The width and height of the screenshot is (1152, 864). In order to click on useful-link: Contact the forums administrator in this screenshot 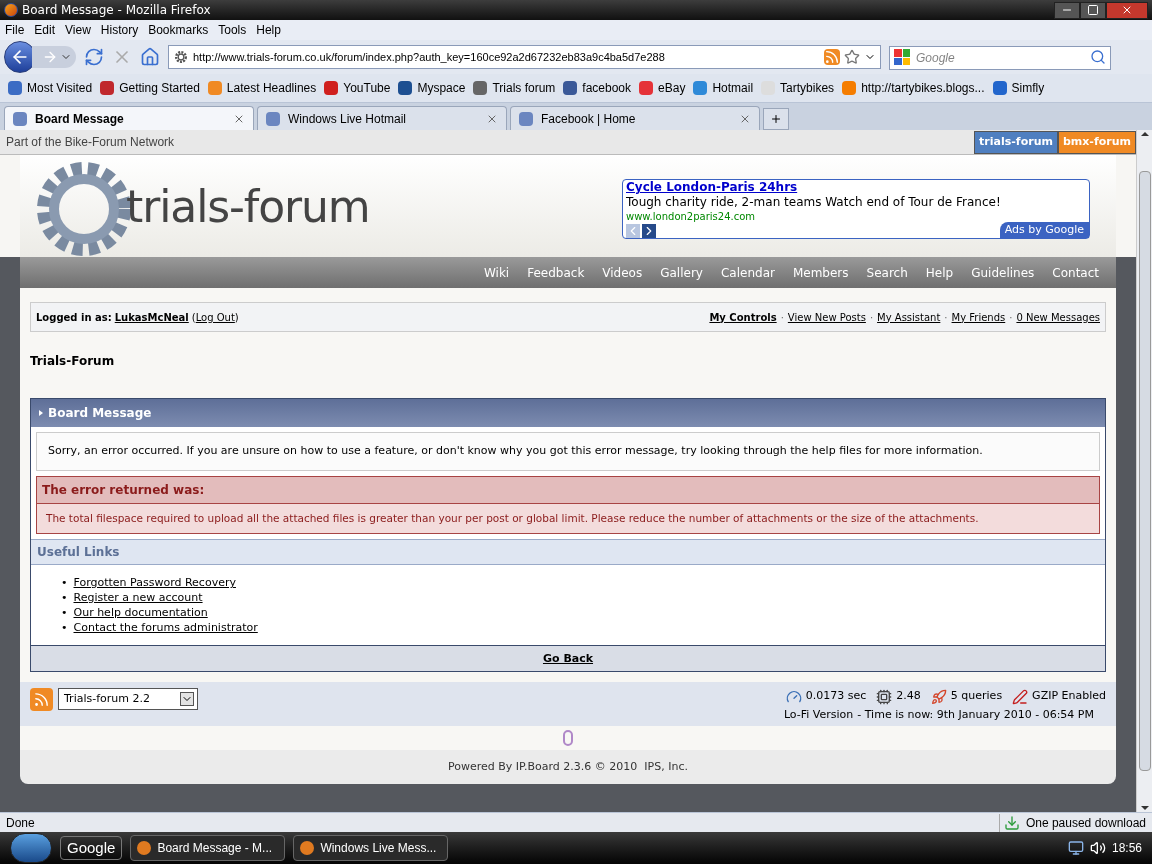, I will do `click(165, 628)`.